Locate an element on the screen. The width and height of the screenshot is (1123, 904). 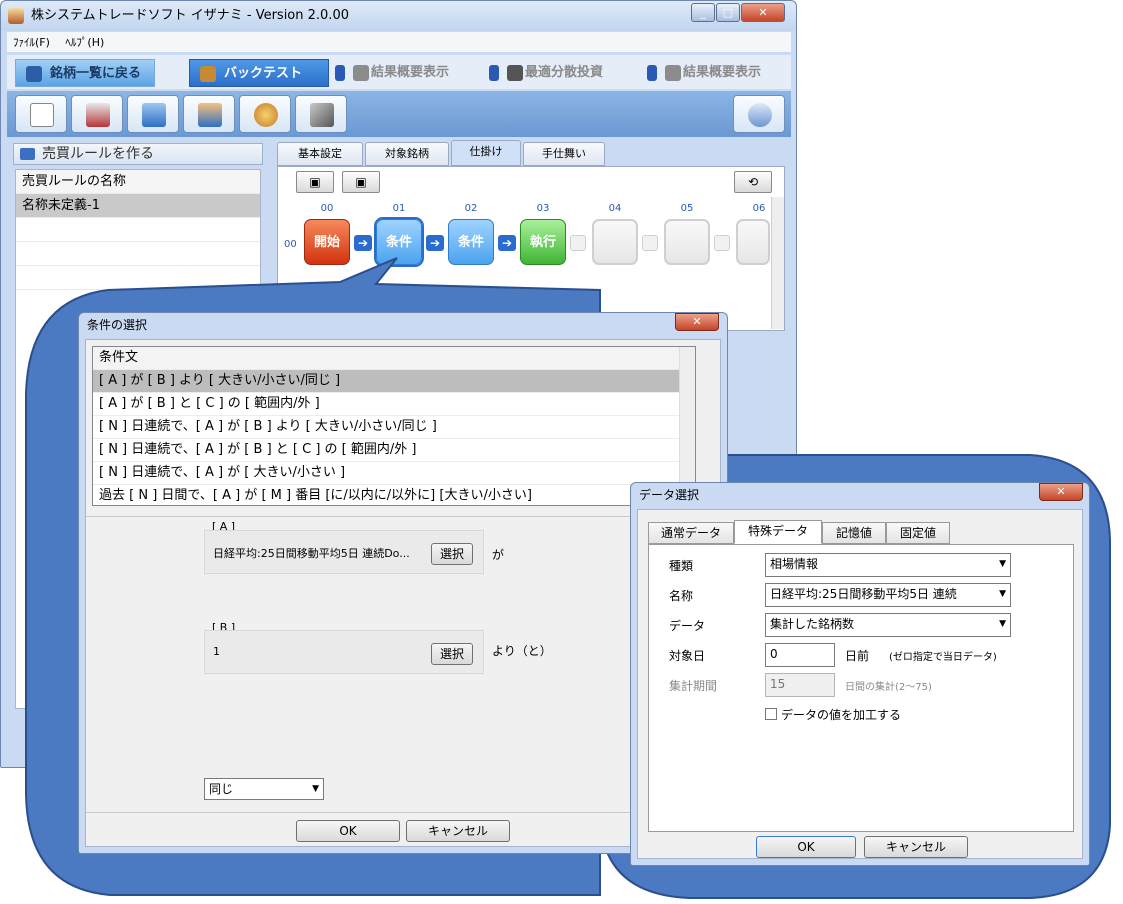
condition-dialog-title: 条件の選択 is located at coordinates (117, 325).